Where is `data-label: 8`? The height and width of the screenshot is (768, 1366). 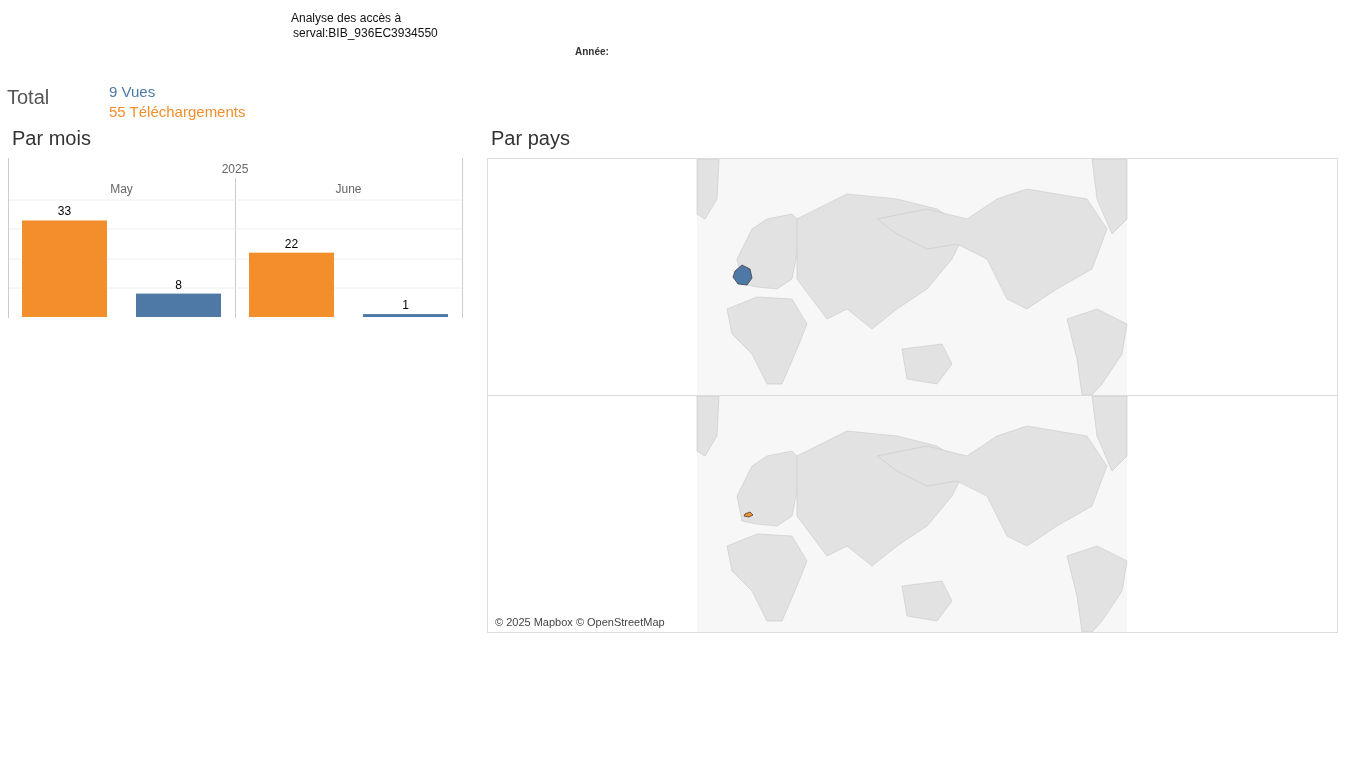
data-label: 8 is located at coordinates (178, 284).